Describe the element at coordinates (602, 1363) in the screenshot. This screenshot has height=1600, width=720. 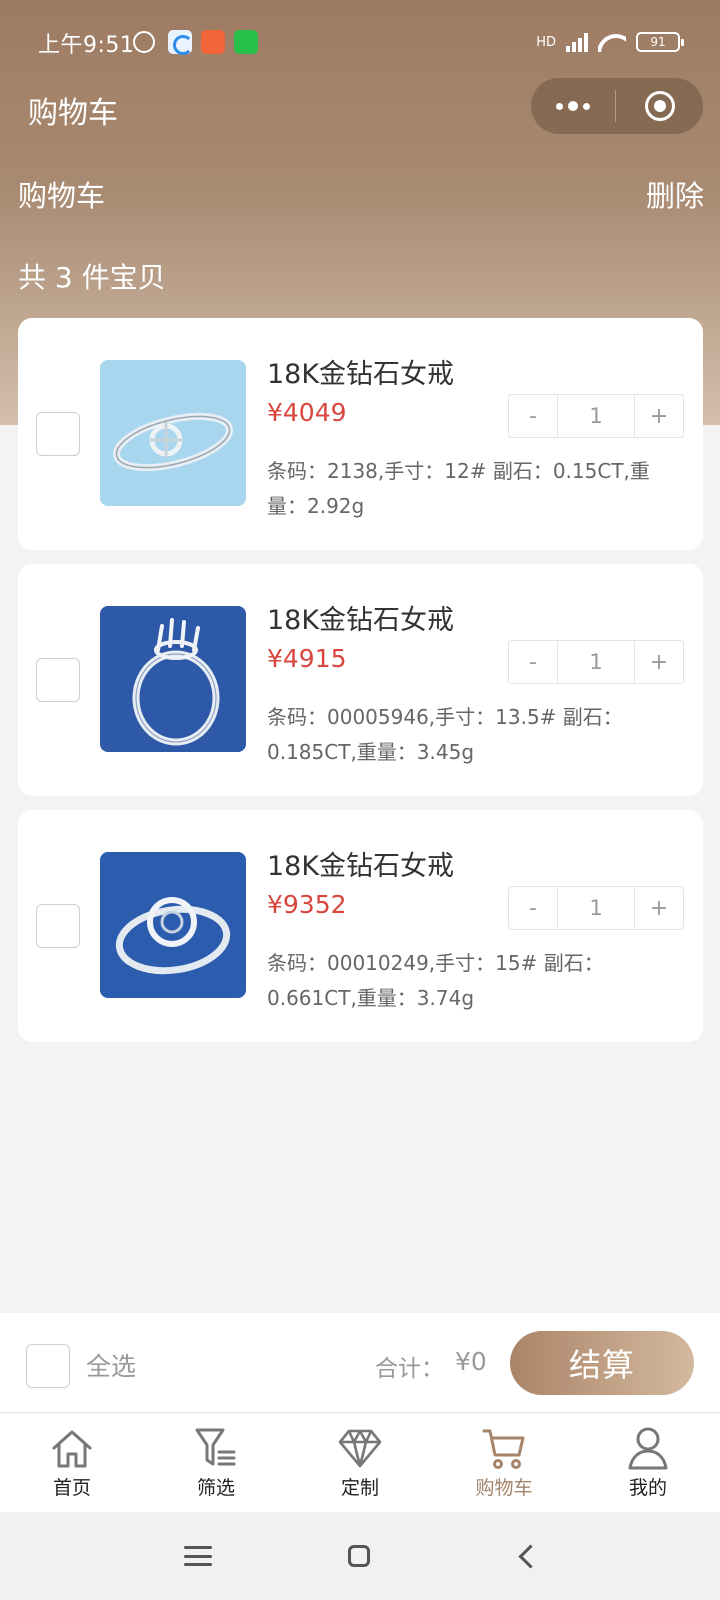
I see `checkout-button: 结算` at that location.